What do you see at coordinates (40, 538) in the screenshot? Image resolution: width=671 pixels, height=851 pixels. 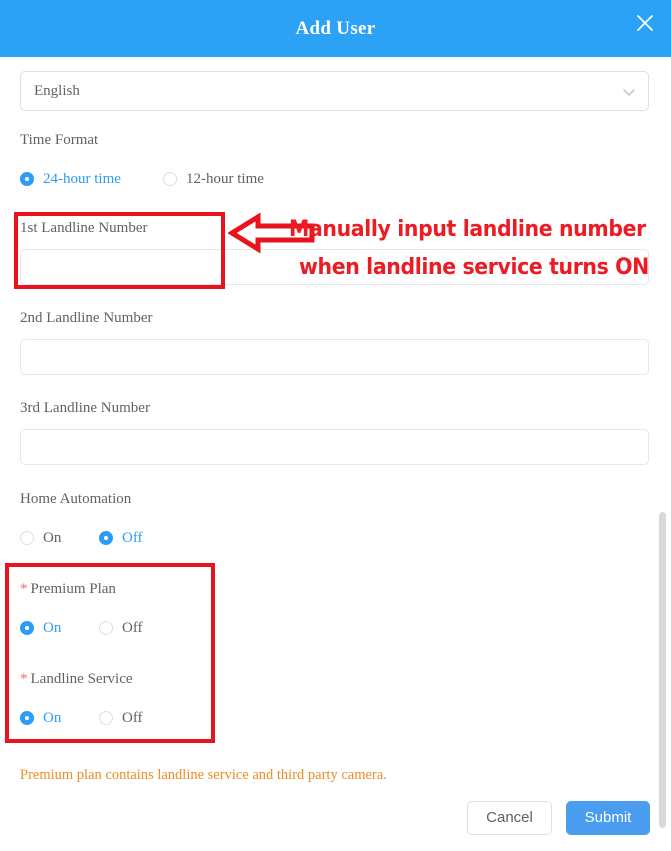 I see `radio-home-automation-on: On` at bounding box center [40, 538].